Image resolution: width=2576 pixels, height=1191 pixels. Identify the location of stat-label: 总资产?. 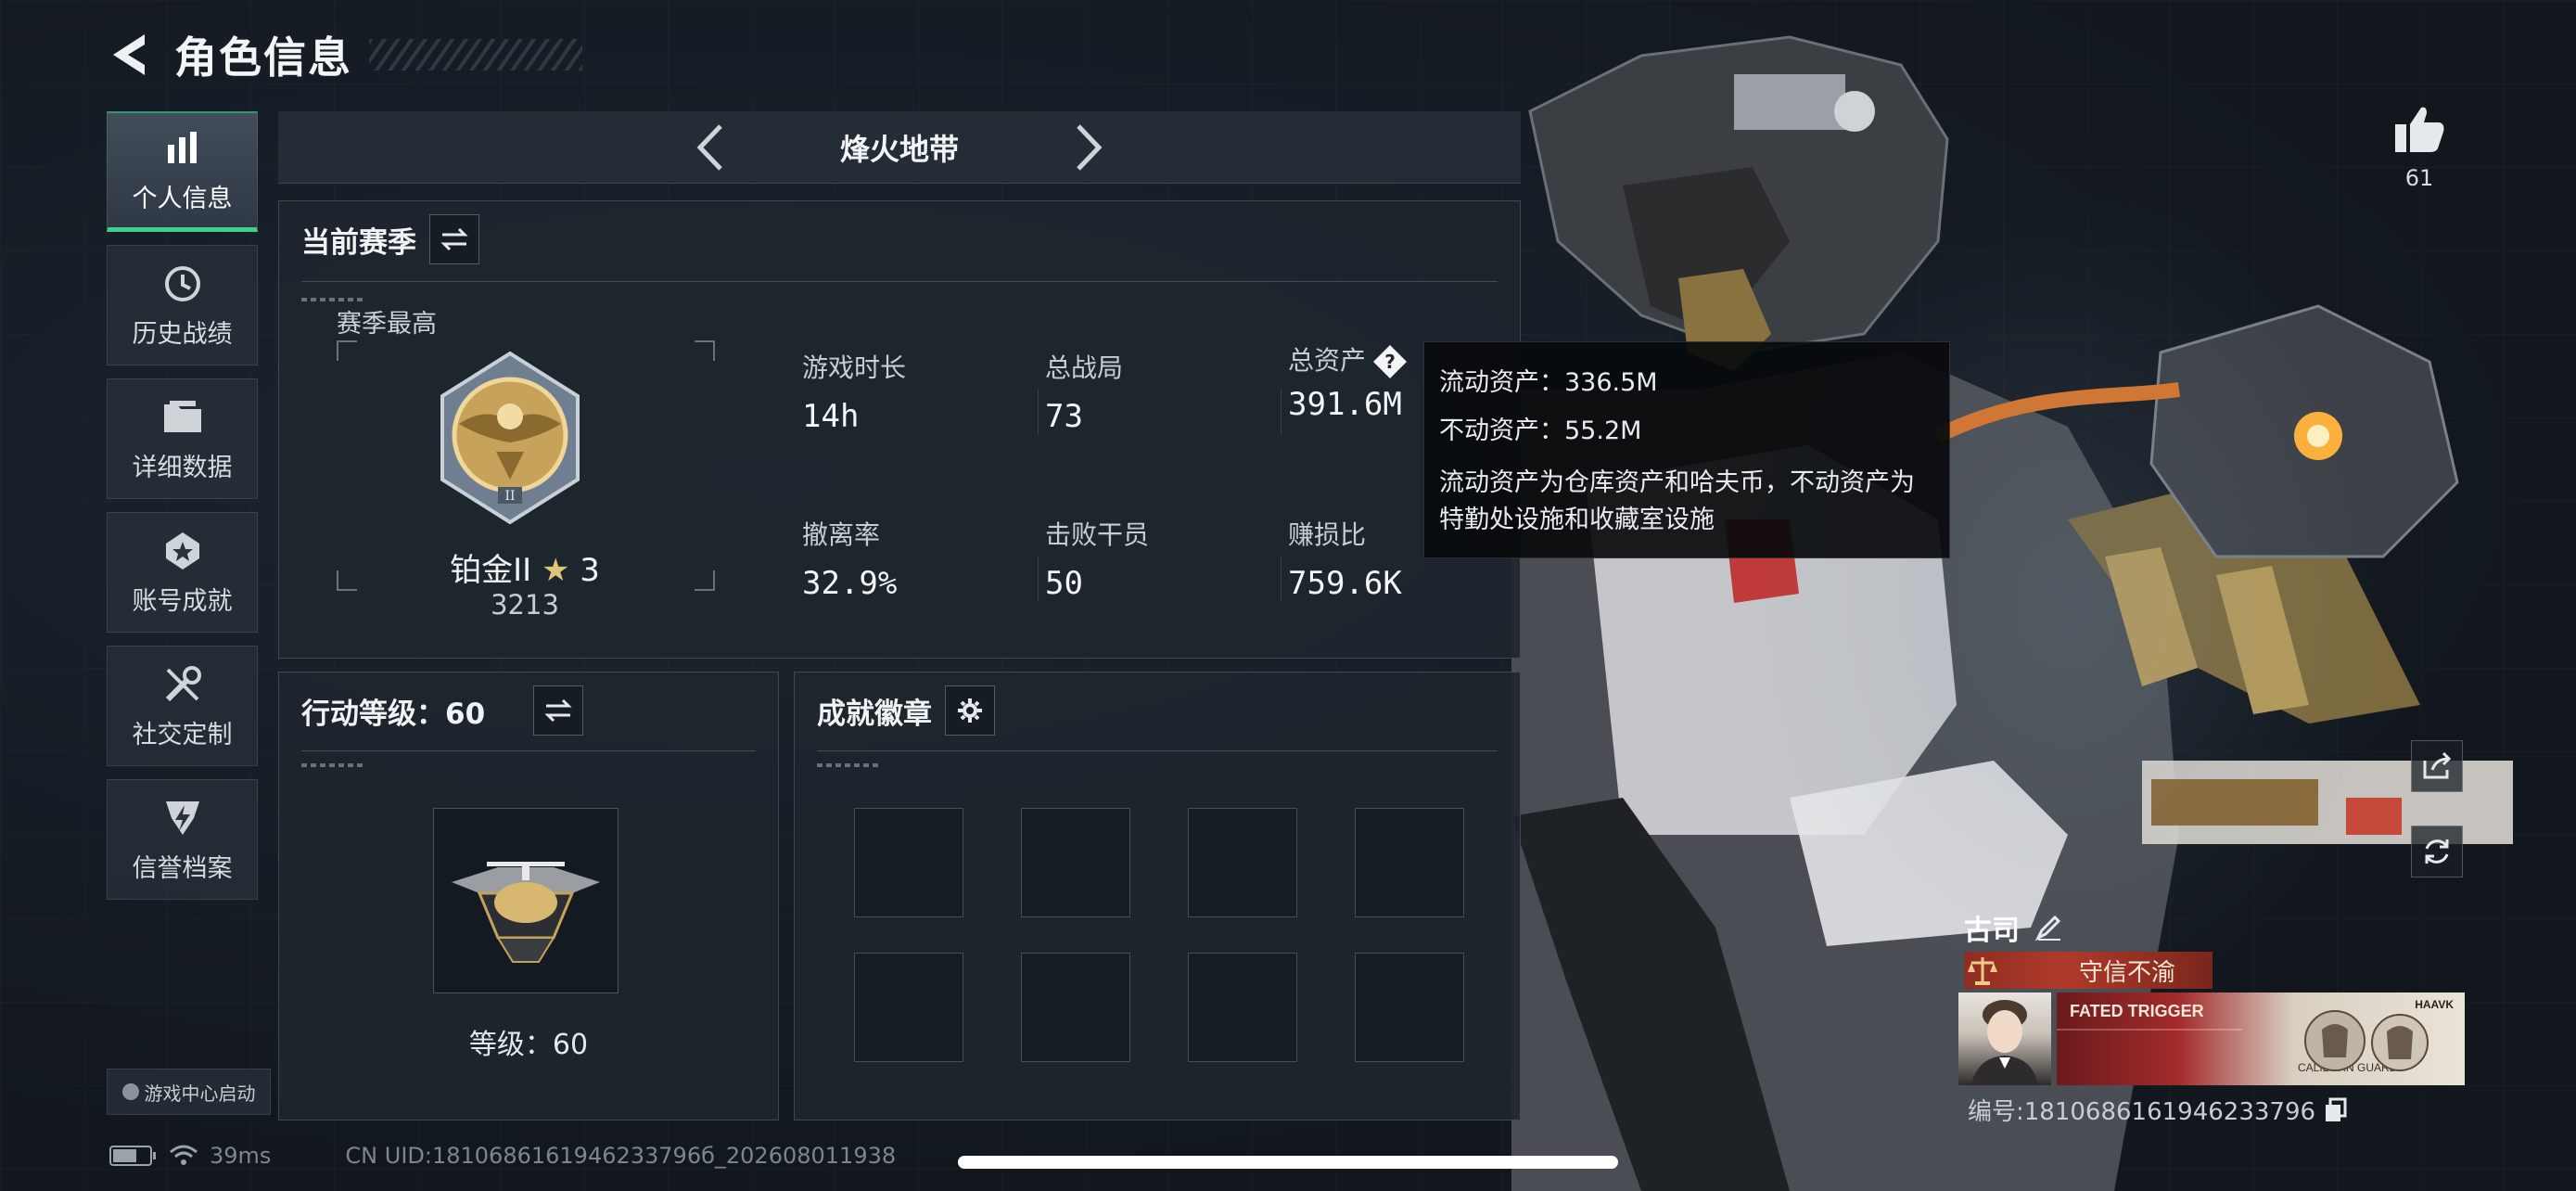
(1348, 360).